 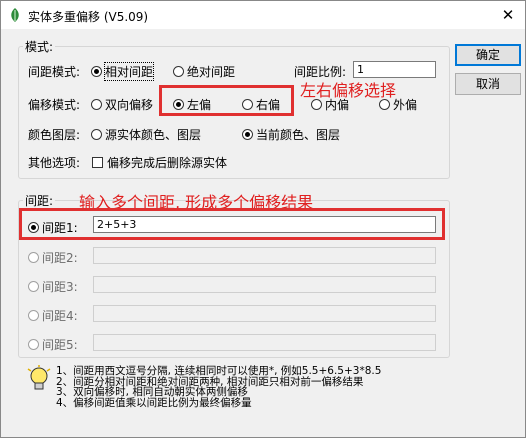 I want to click on offset-bidirectional-label: 双向偏移, so click(x=129, y=105).